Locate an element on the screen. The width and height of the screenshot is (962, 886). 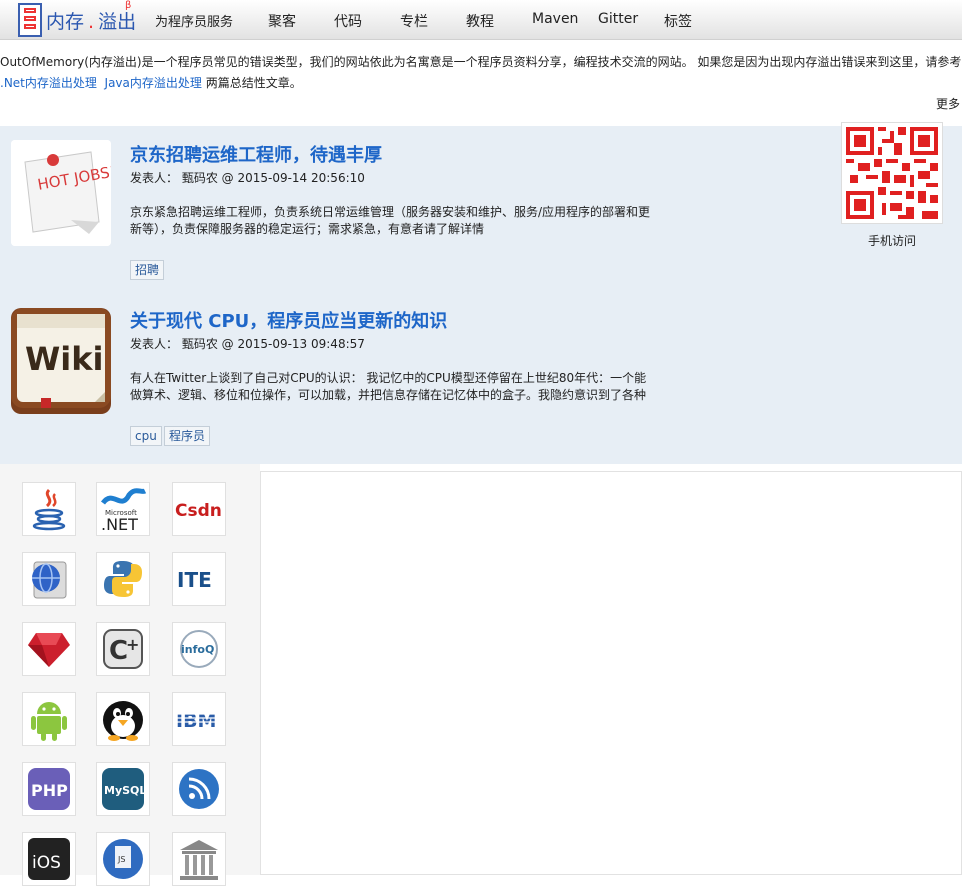
svg-text: PHP is located at coordinates (49, 790).